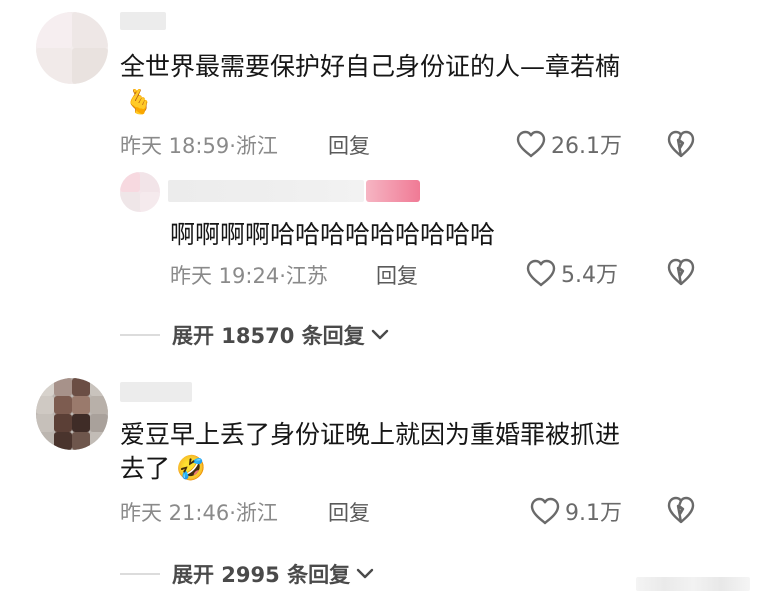 The width and height of the screenshot is (757, 605). I want to click on comment-time: 昨天 18:59, so click(175, 146).